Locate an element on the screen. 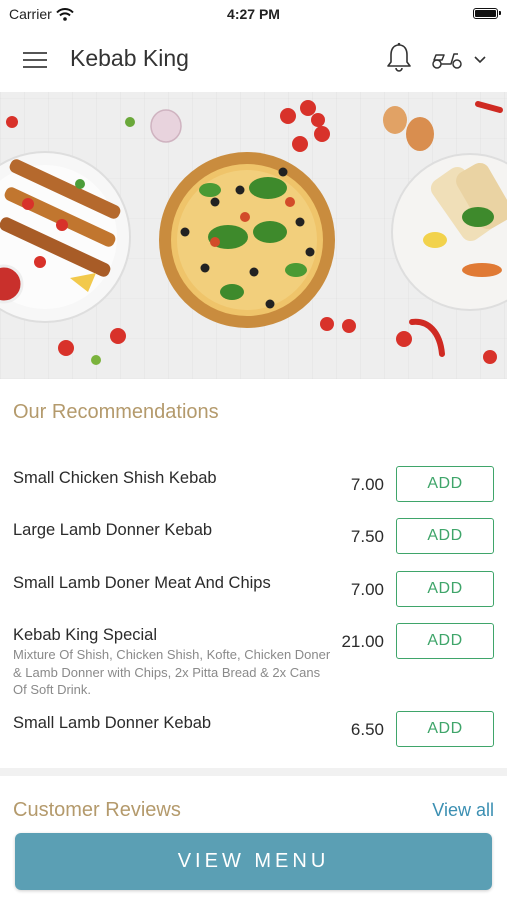 This screenshot has width=507, height=900. item-name: Large Lamb Donner Kebab is located at coordinates (113, 530).